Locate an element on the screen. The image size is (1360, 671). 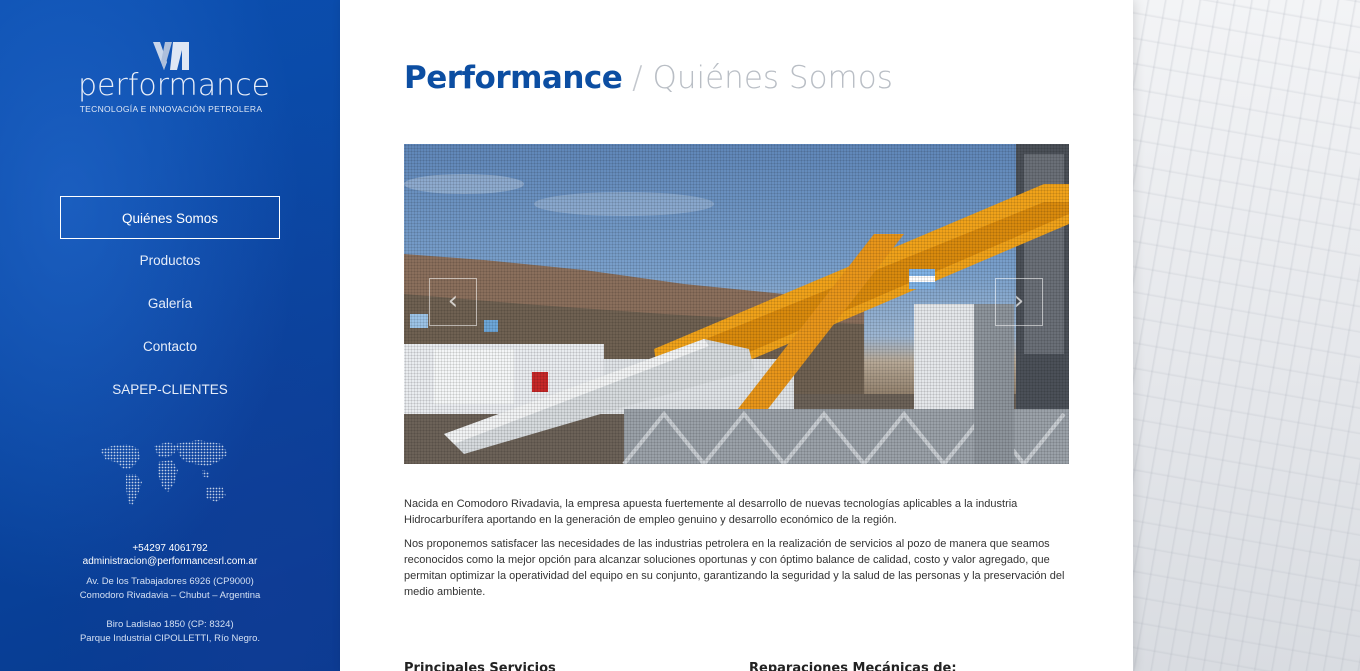
address-2-line-2: Parque Industrial CIPOLLETTI, Río Negro. is located at coordinates (170, 638).